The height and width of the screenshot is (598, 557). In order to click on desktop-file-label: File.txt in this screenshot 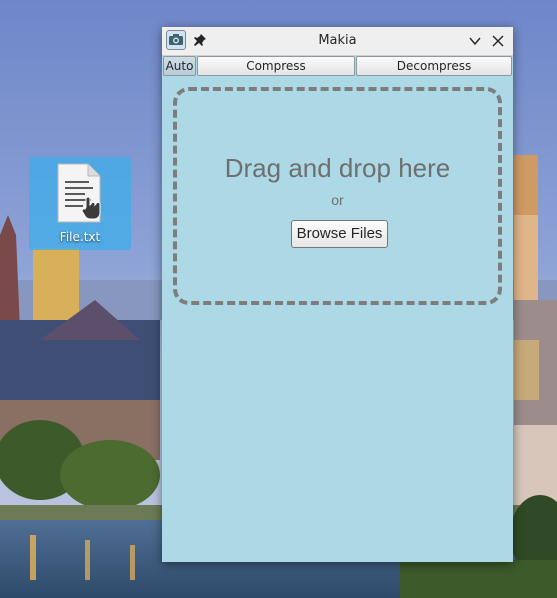, I will do `click(80, 237)`.